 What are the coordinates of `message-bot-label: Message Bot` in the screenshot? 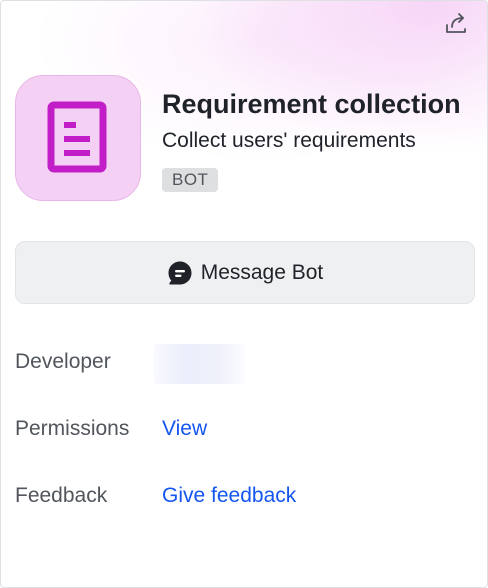 It's located at (262, 272).